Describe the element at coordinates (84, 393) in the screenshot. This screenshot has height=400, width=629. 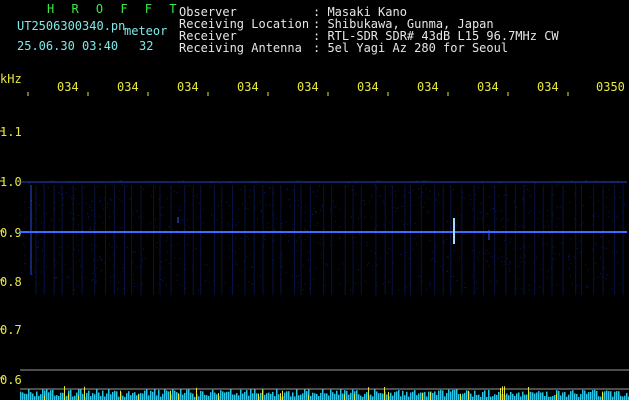
I see `activity-peak` at that location.